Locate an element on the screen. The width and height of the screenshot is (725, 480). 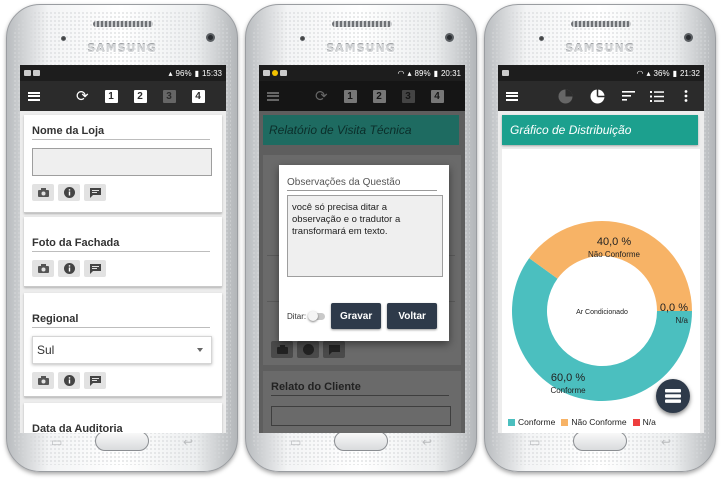
chart-legend: Conforme Não Conforme N/a is located at coordinates (582, 422).